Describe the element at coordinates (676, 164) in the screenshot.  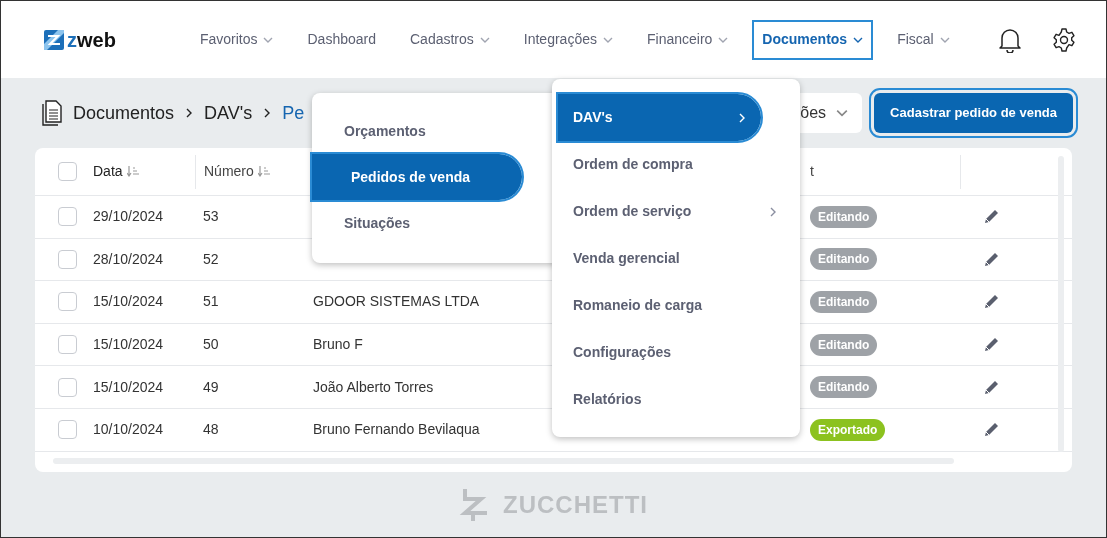
I see `dropdown-menu-item: Ordem de compra` at that location.